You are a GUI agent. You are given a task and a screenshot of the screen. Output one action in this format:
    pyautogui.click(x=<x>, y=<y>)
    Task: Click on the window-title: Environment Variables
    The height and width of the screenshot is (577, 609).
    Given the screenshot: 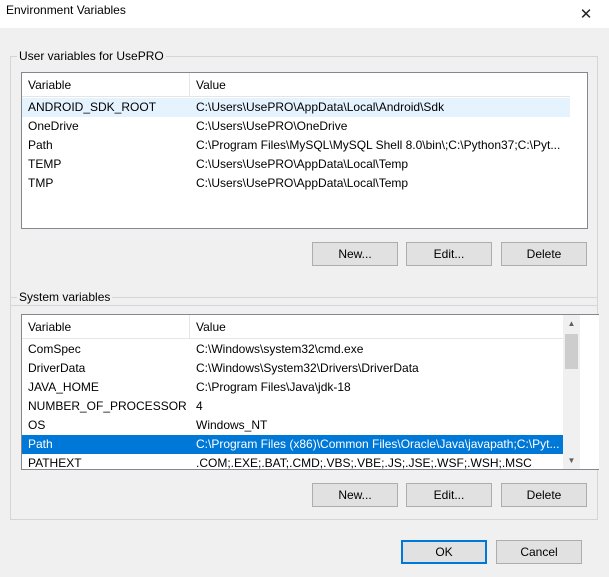 What is the action you would take?
    pyautogui.click(x=66, y=10)
    